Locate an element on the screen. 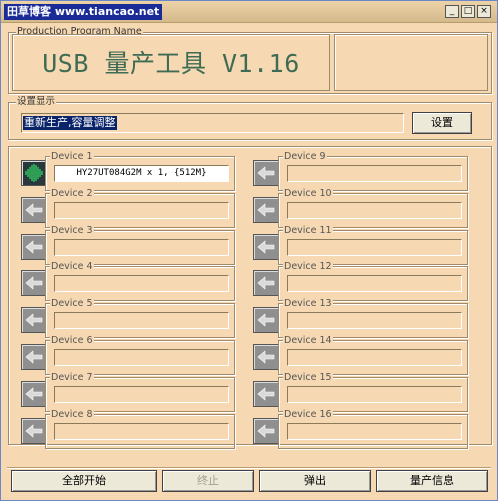  start-all-button: 全部开始 is located at coordinates (84, 481).